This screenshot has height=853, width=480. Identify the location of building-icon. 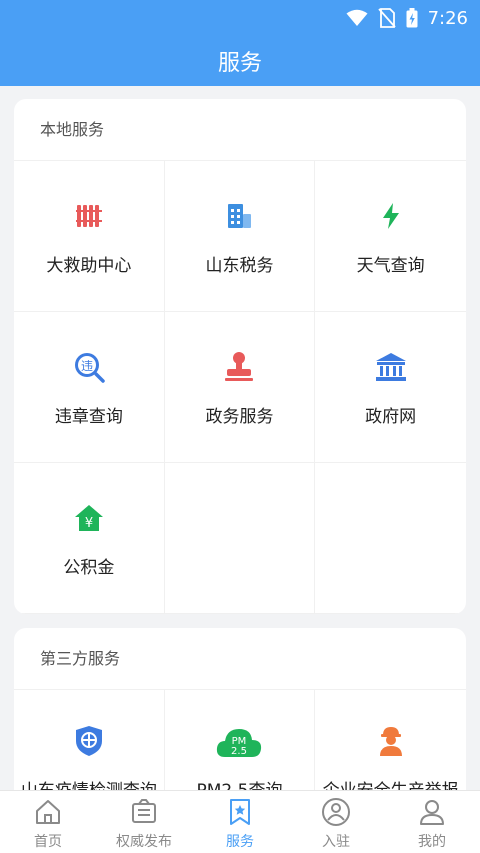
(239, 216).